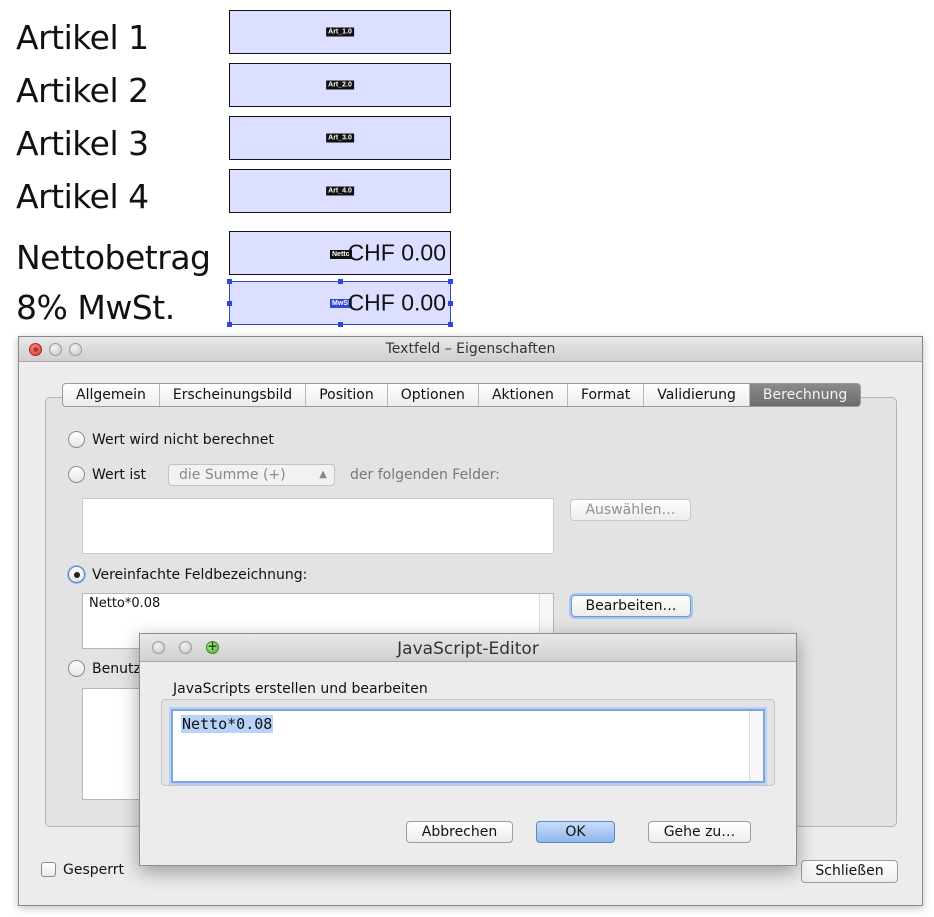  I want to click on popup-arrows-icon: ▲, so click(323, 474).